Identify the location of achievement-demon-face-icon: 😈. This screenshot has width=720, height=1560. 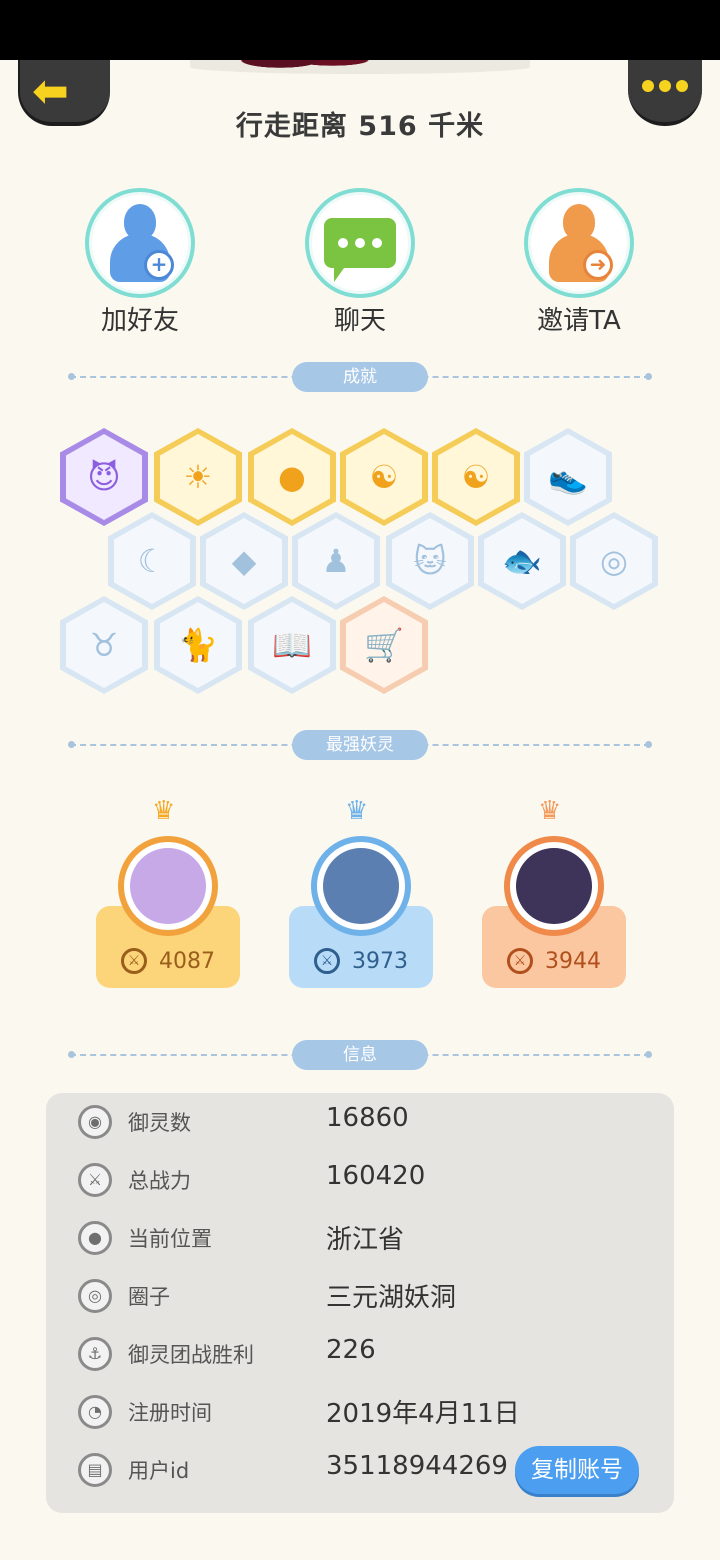
(104, 477).